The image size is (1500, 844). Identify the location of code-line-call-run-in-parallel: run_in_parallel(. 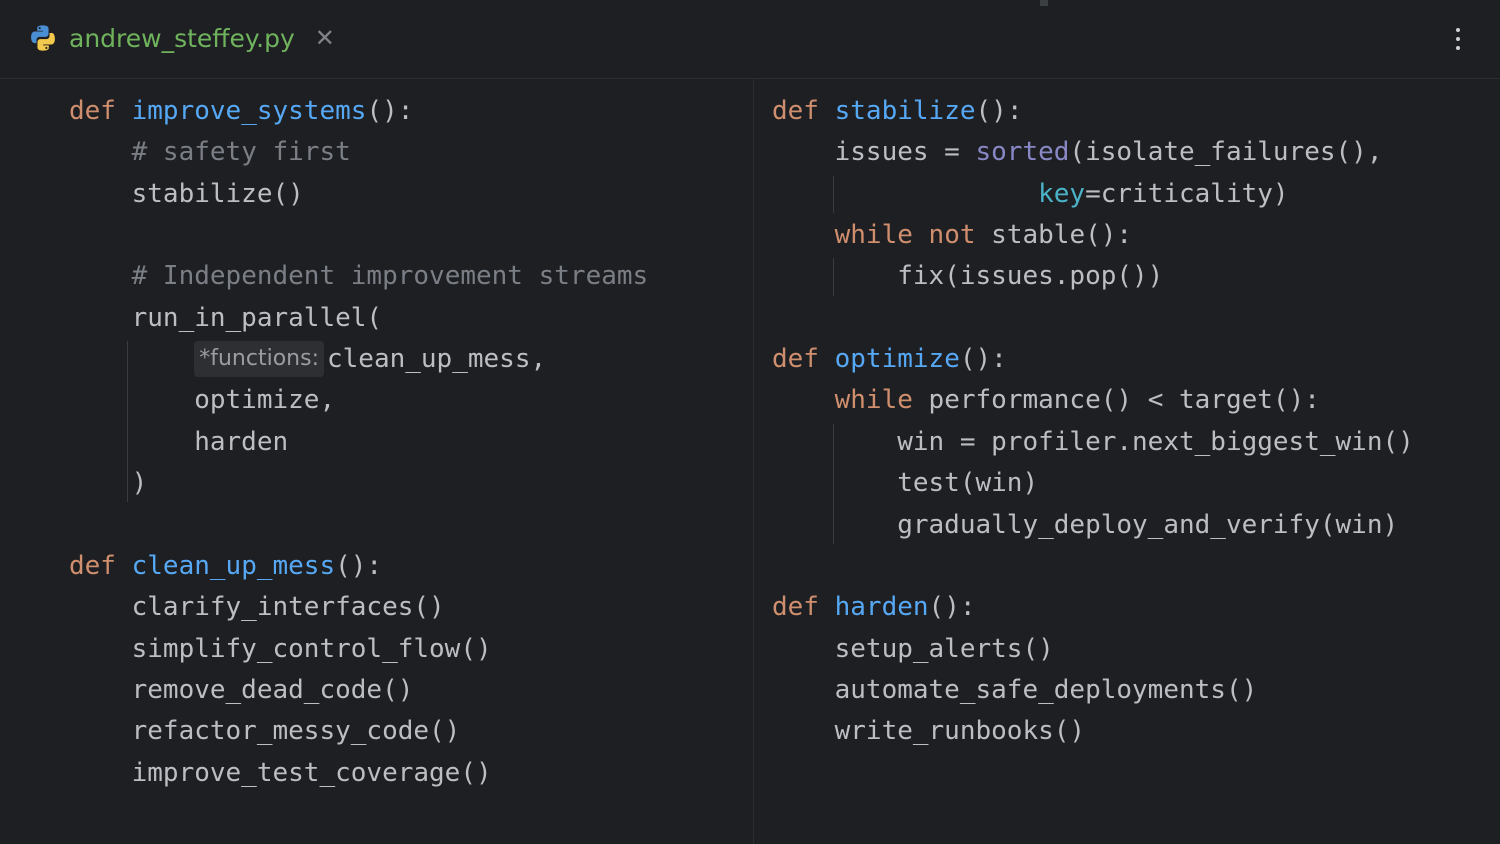
(225, 318).